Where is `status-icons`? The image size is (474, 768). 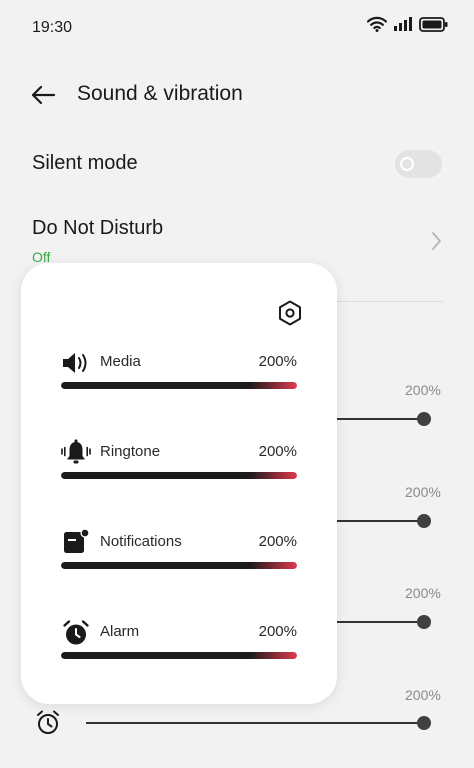 status-icons is located at coordinates (407, 24).